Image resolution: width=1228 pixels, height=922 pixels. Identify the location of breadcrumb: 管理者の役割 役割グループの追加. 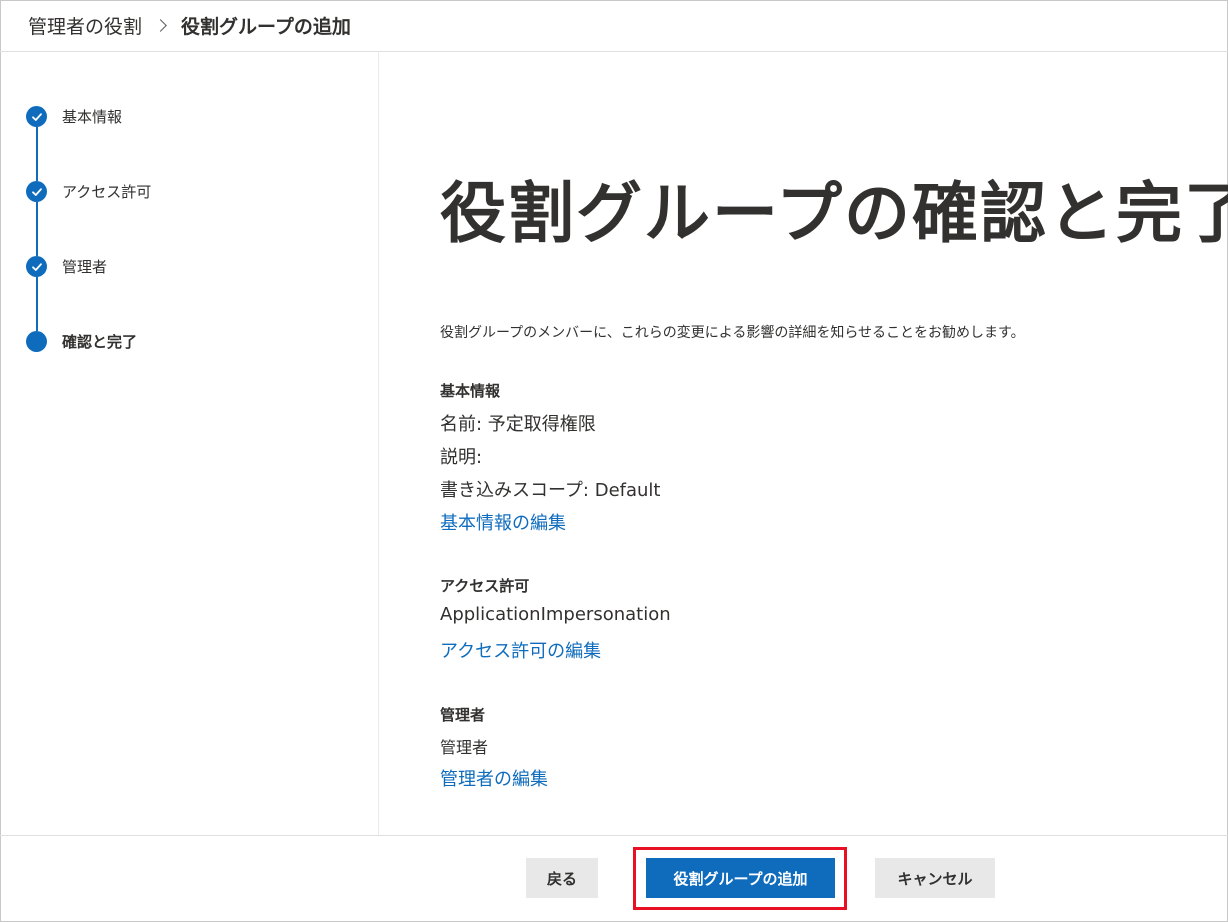
(614, 26).